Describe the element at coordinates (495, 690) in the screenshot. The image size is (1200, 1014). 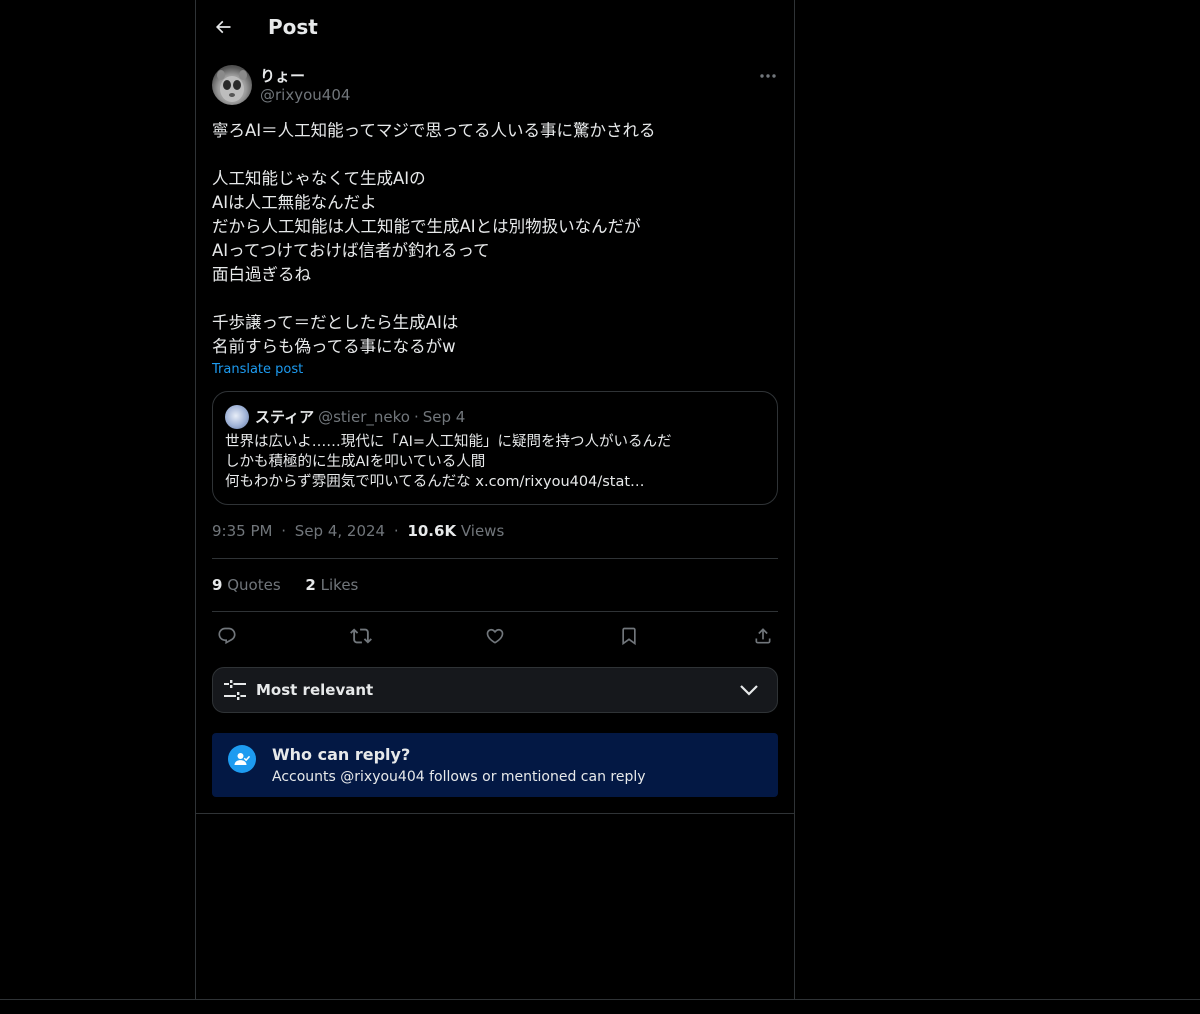
I see `sort-replies-dropdown: Most relevant` at that location.